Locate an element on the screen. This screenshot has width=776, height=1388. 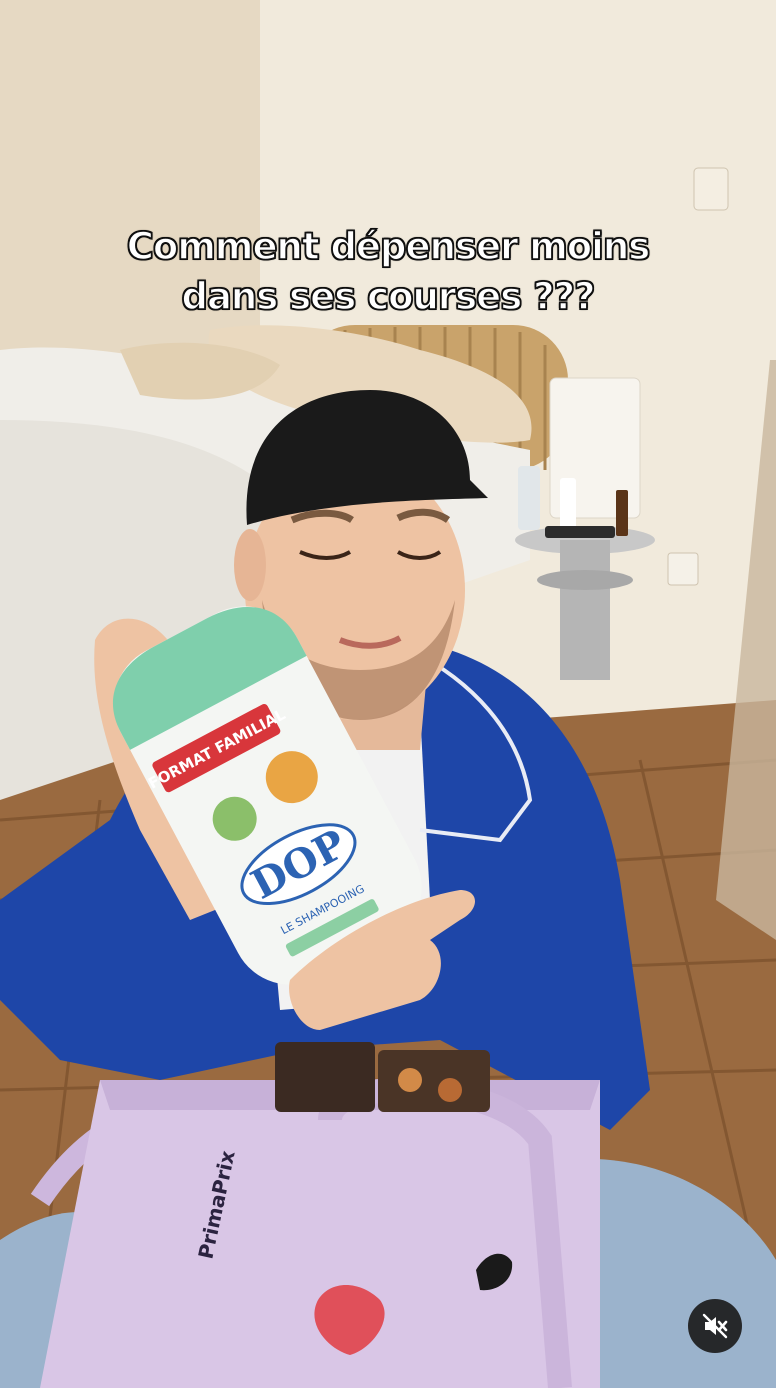
mute-button is located at coordinates (715, 1326).